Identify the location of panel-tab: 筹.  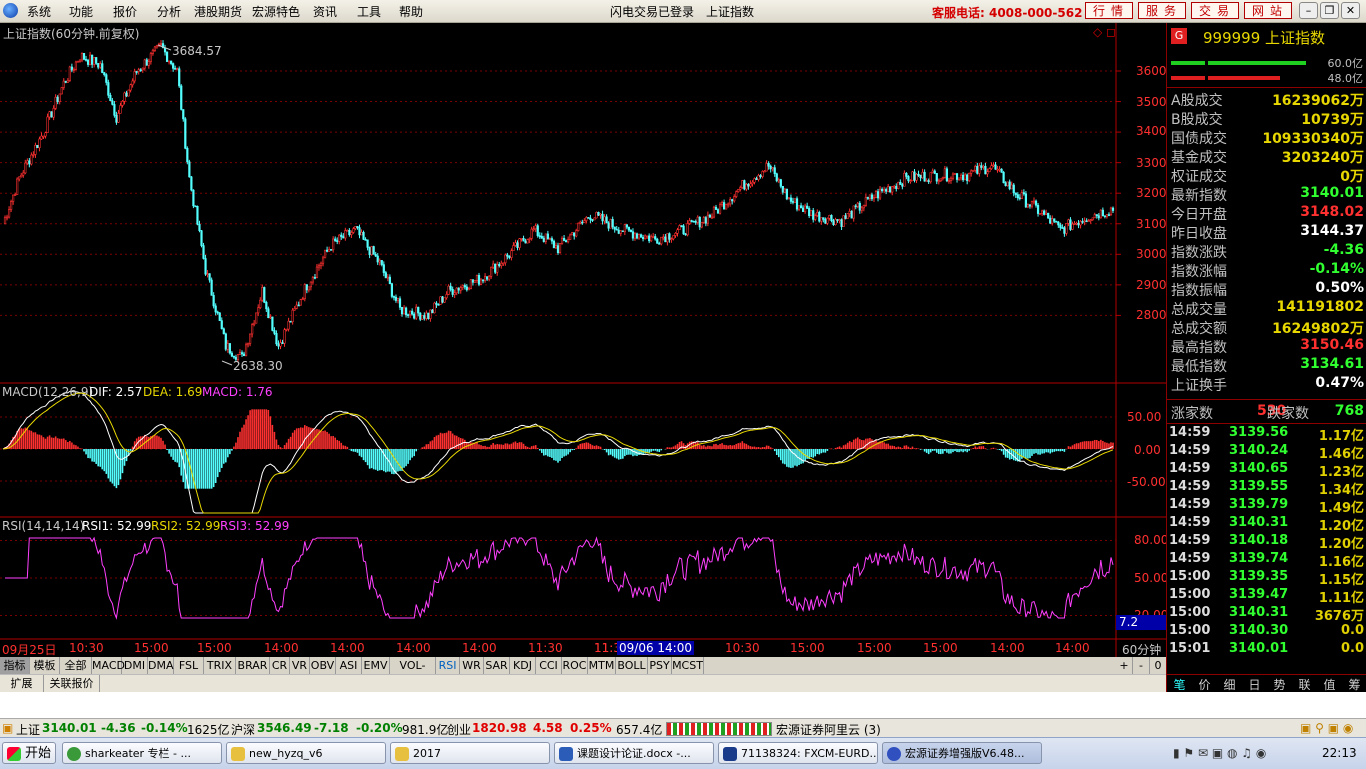
(1354, 684).